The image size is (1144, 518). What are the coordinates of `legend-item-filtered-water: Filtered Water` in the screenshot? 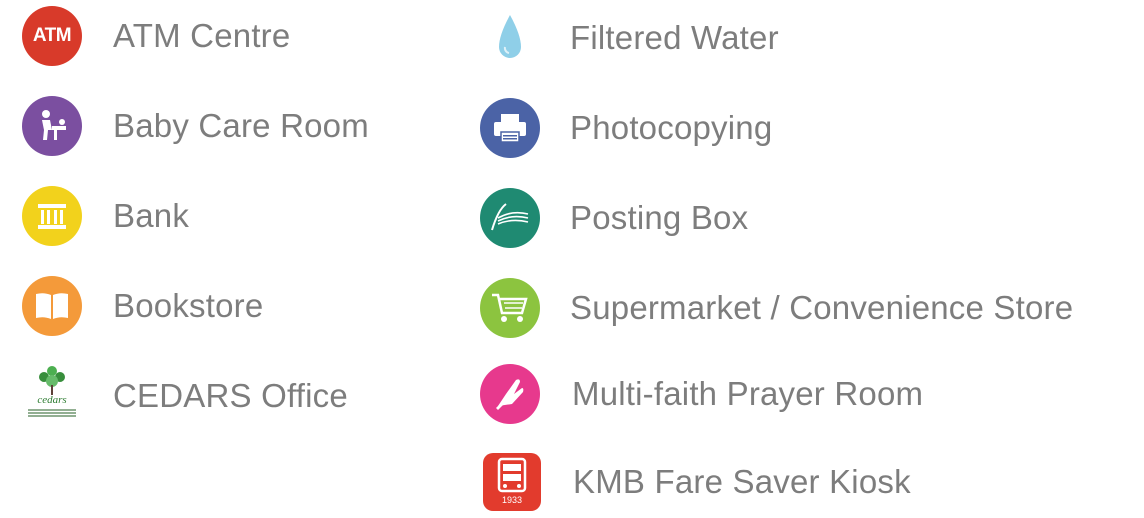 It's located at (629, 38).